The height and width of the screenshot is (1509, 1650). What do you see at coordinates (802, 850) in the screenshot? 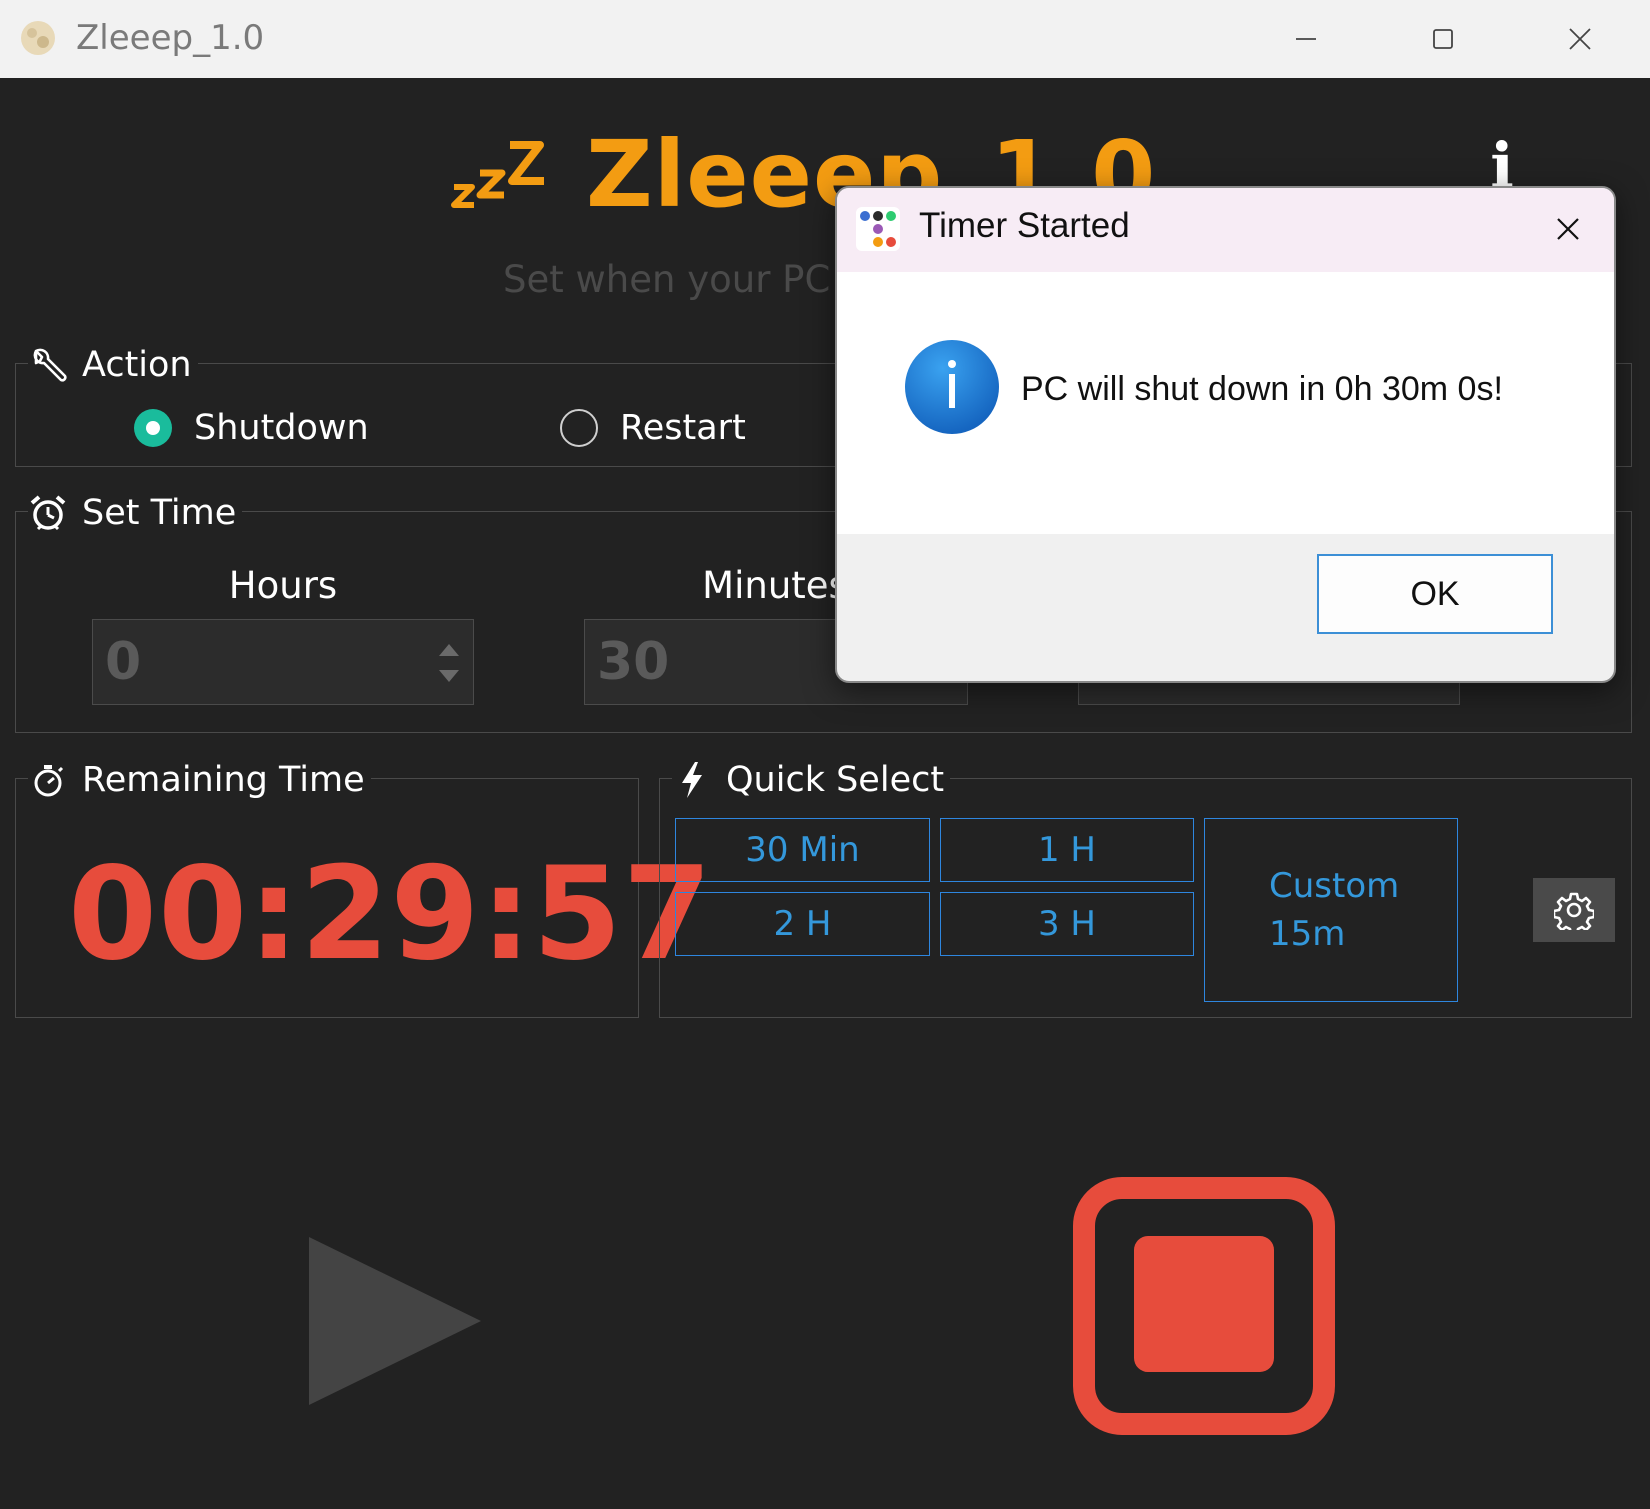
I see `quick-30-min-button: 30 Min` at bounding box center [802, 850].